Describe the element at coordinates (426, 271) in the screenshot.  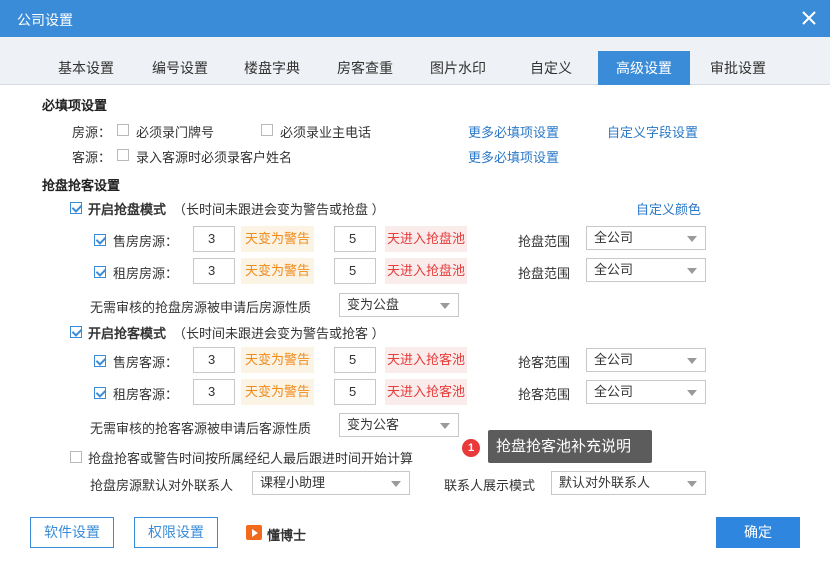
I see `rent-house-pool-text: 天进入抢盘池` at that location.